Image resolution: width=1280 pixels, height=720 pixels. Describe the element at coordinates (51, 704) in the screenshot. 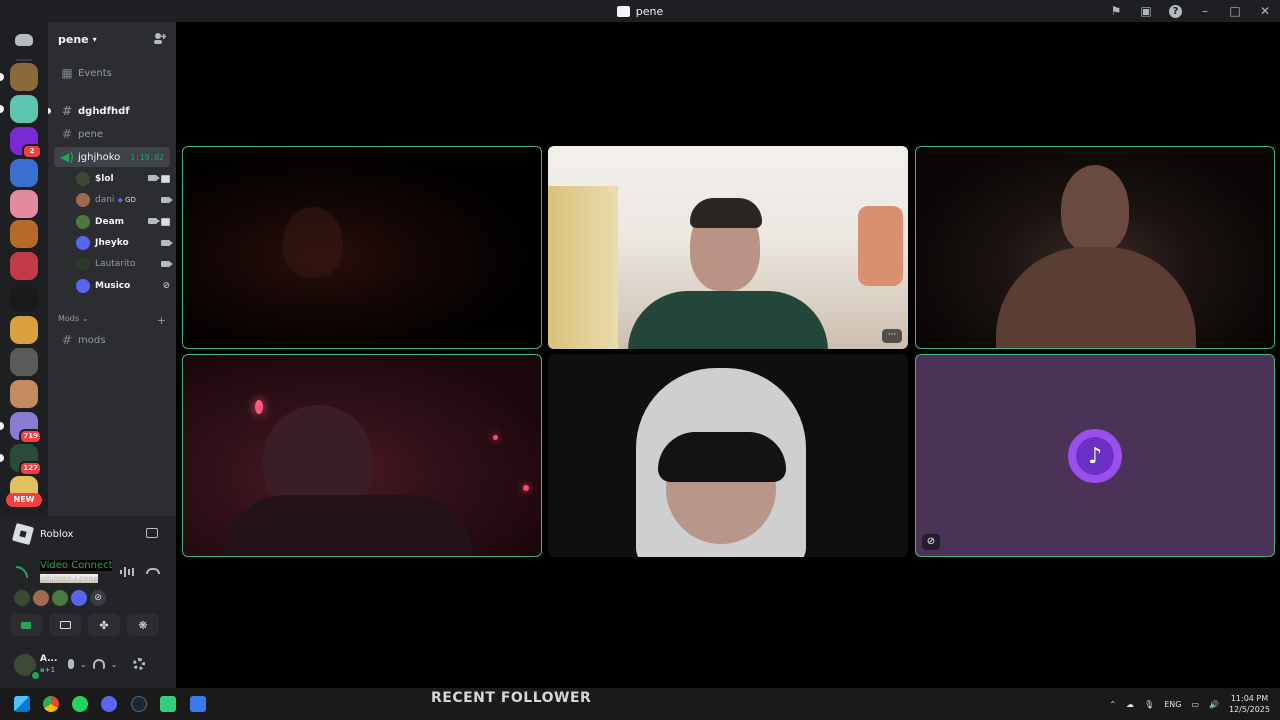

I see `chrome-icon` at that location.